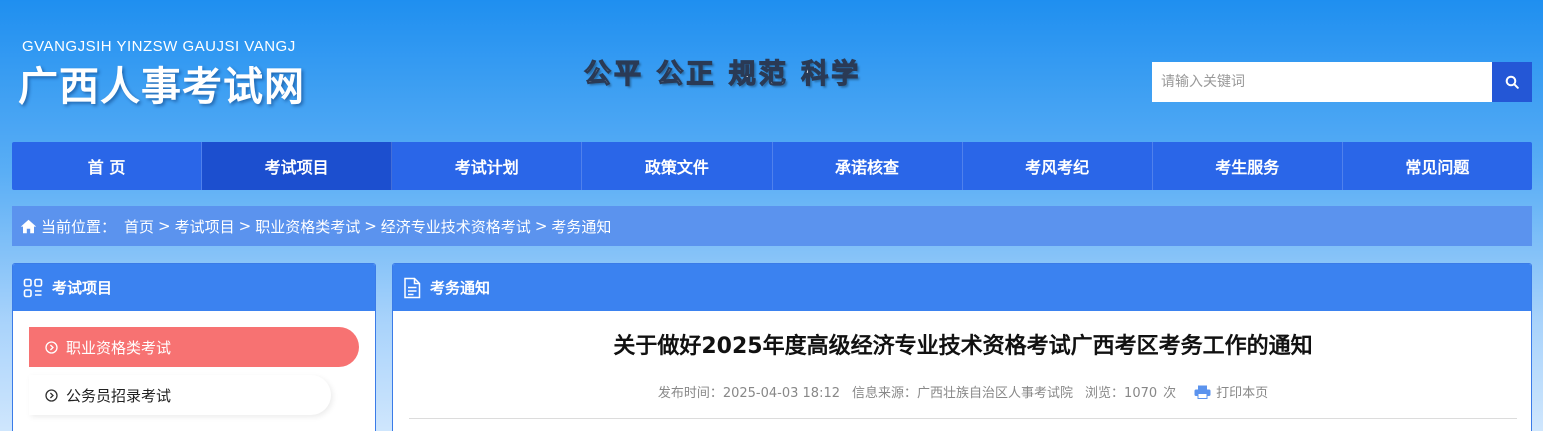 The image size is (1543, 431). I want to click on view-count: 浏览：1070 次, so click(1130, 391).